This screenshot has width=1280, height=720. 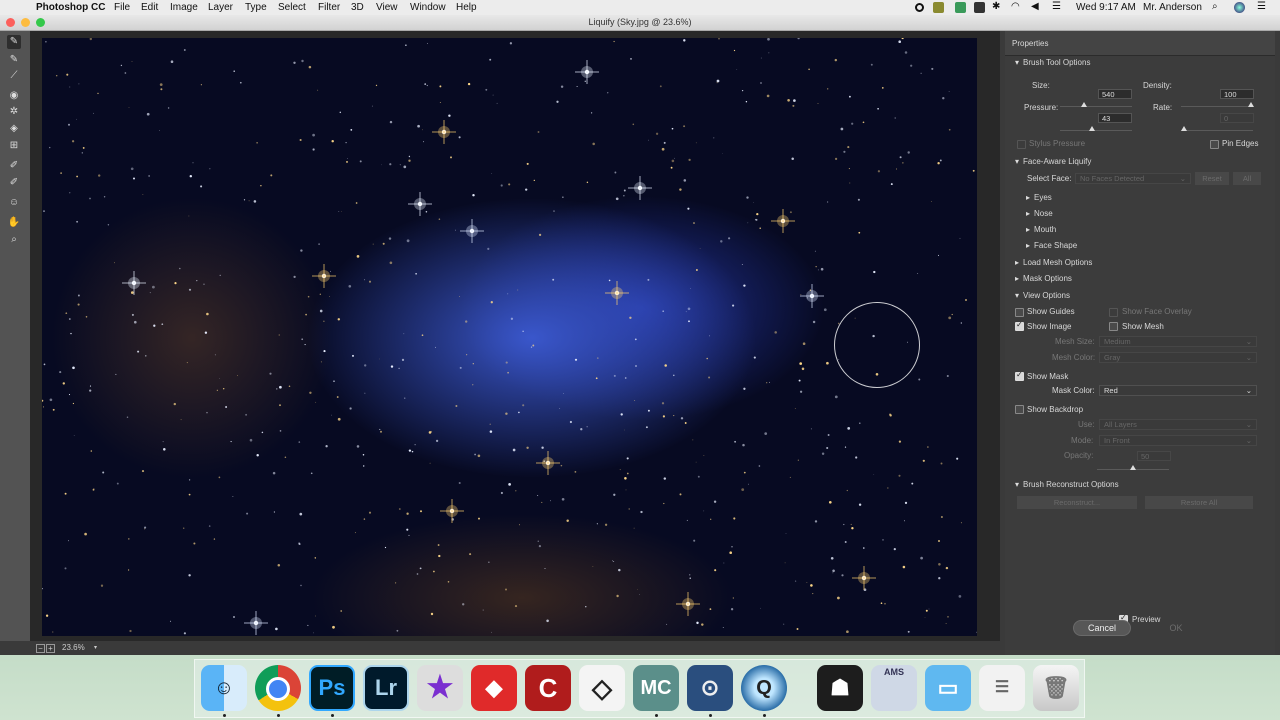 I want to click on user-name: Mr. Anderson, so click(x=1172, y=7).